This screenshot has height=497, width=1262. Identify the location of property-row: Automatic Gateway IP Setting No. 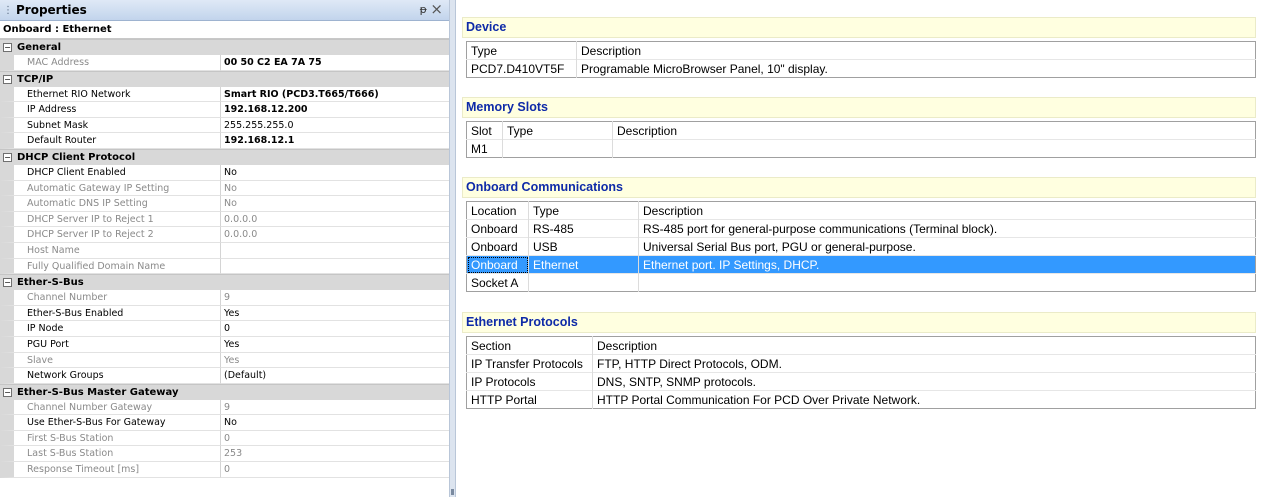
(224, 188).